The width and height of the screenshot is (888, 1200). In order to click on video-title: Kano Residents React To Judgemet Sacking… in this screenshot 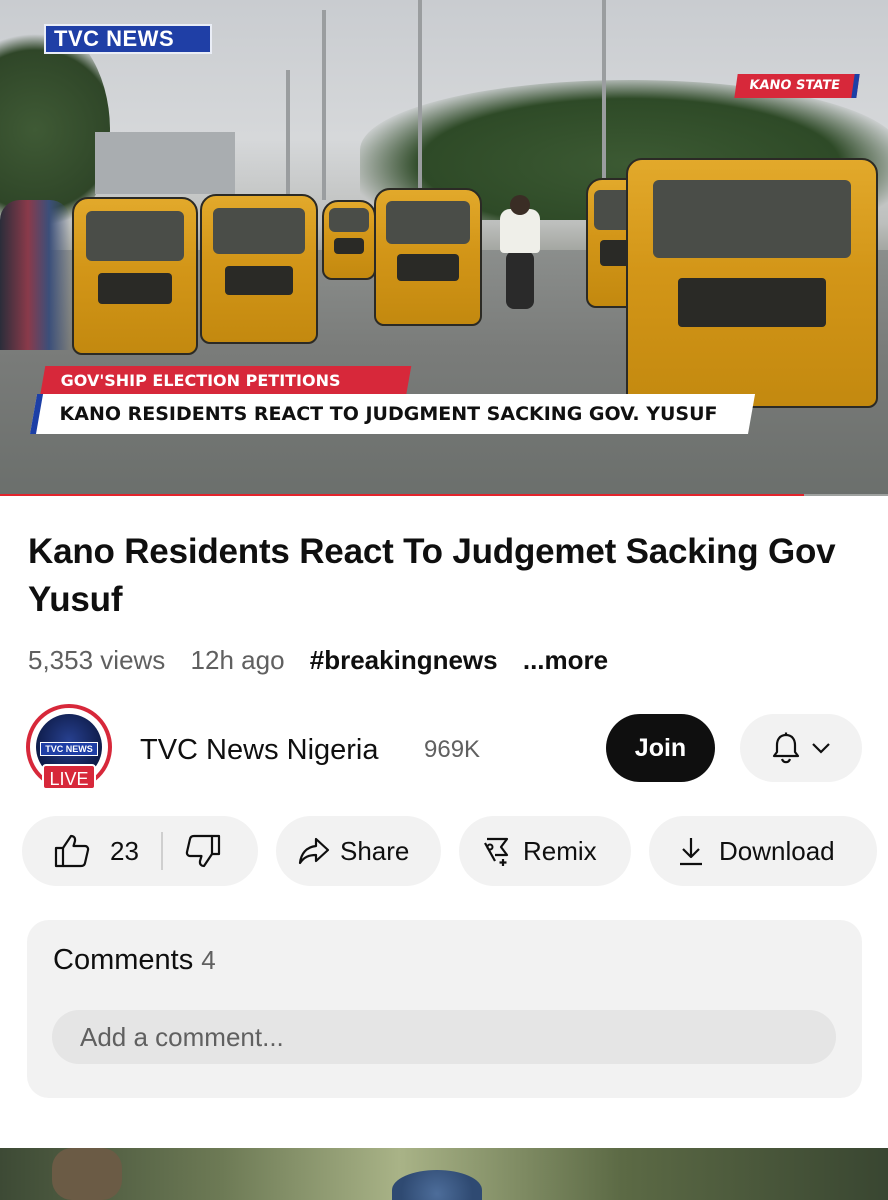, I will do `click(438, 576)`.